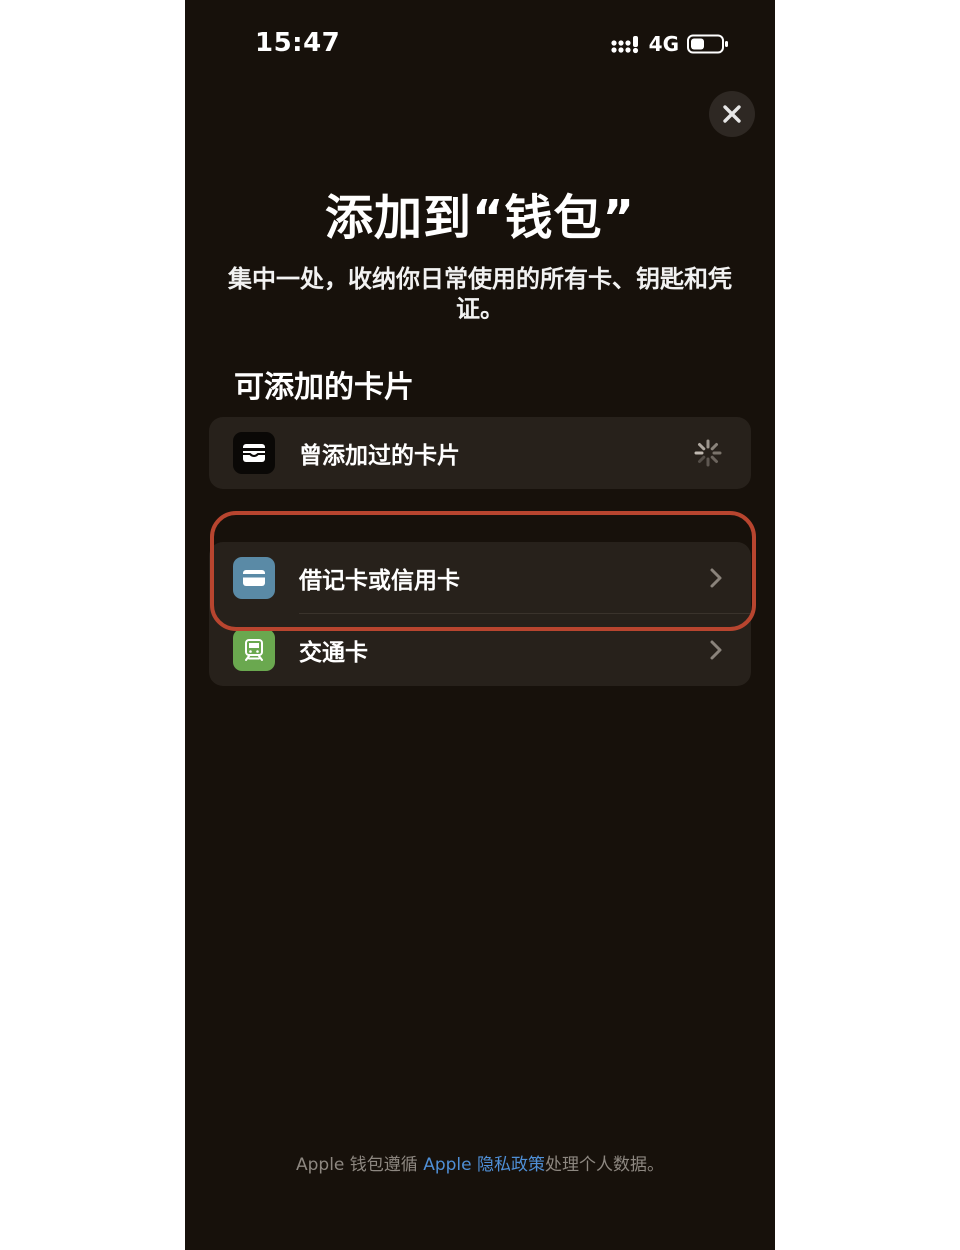 The image size is (960, 1250). Describe the element at coordinates (379, 581) in the screenshot. I see `debit-credit-card-label: 借记卡或信用卡` at that location.